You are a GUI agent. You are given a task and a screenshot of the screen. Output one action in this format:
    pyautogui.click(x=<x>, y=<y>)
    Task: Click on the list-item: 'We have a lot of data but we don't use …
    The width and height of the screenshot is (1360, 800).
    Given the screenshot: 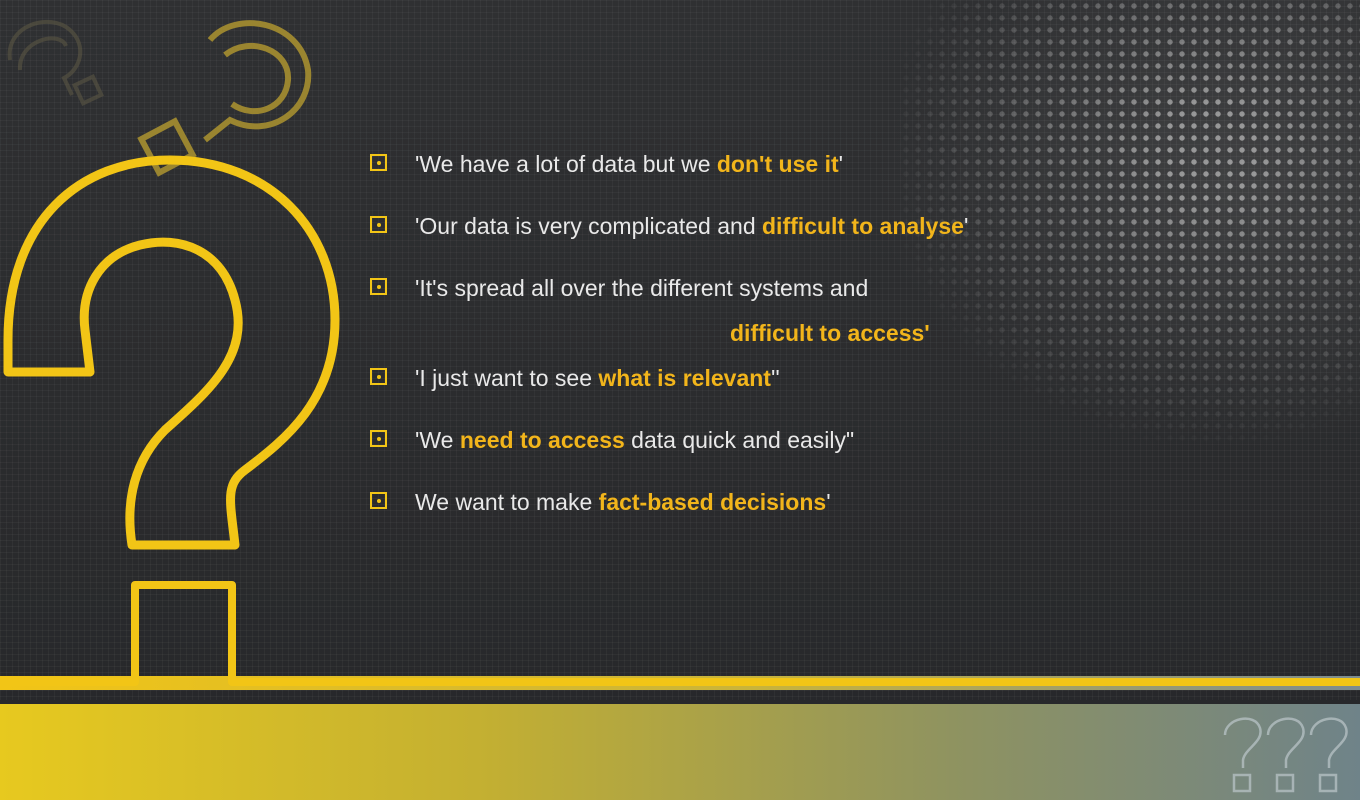 What is the action you would take?
    pyautogui.click(x=720, y=164)
    